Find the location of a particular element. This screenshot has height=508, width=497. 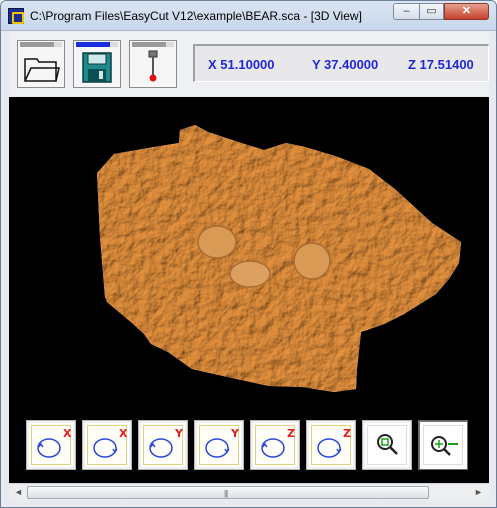

open-file-button is located at coordinates (41, 64).